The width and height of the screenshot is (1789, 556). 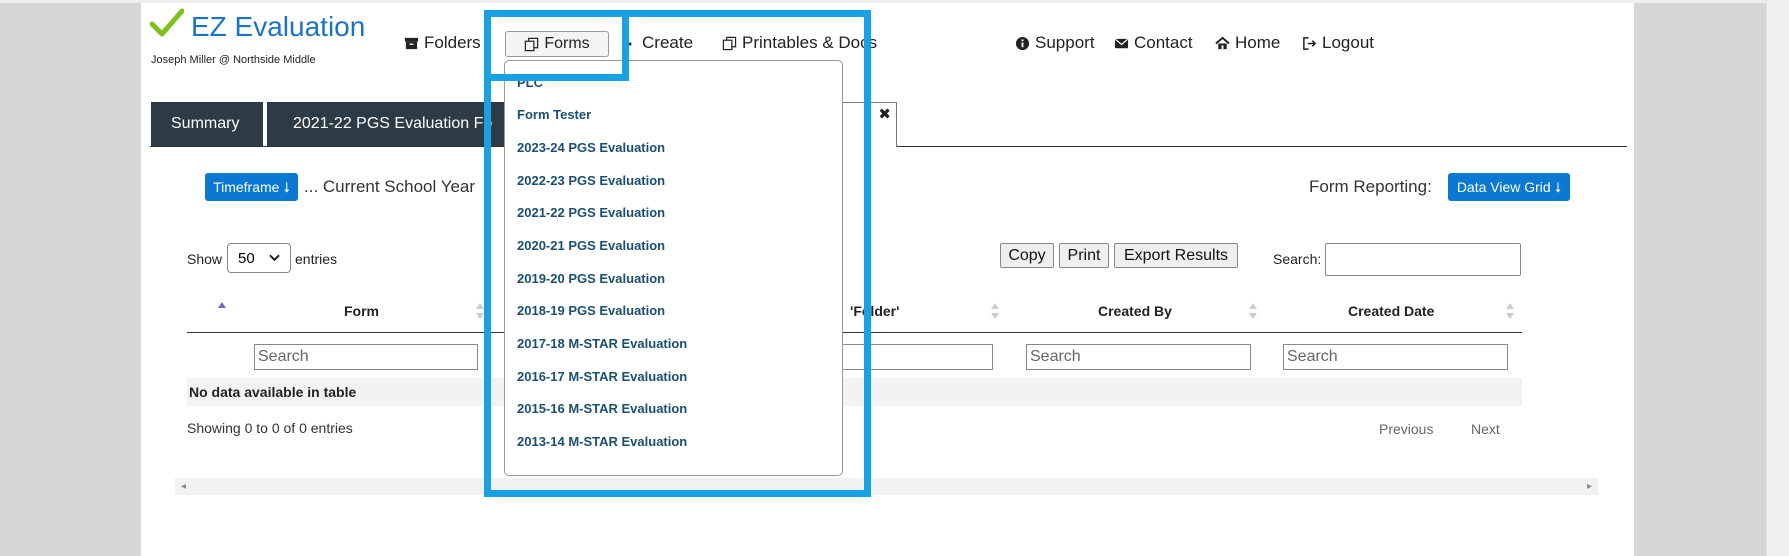 What do you see at coordinates (874, 311) in the screenshot?
I see `th-folder: 'Folder'` at bounding box center [874, 311].